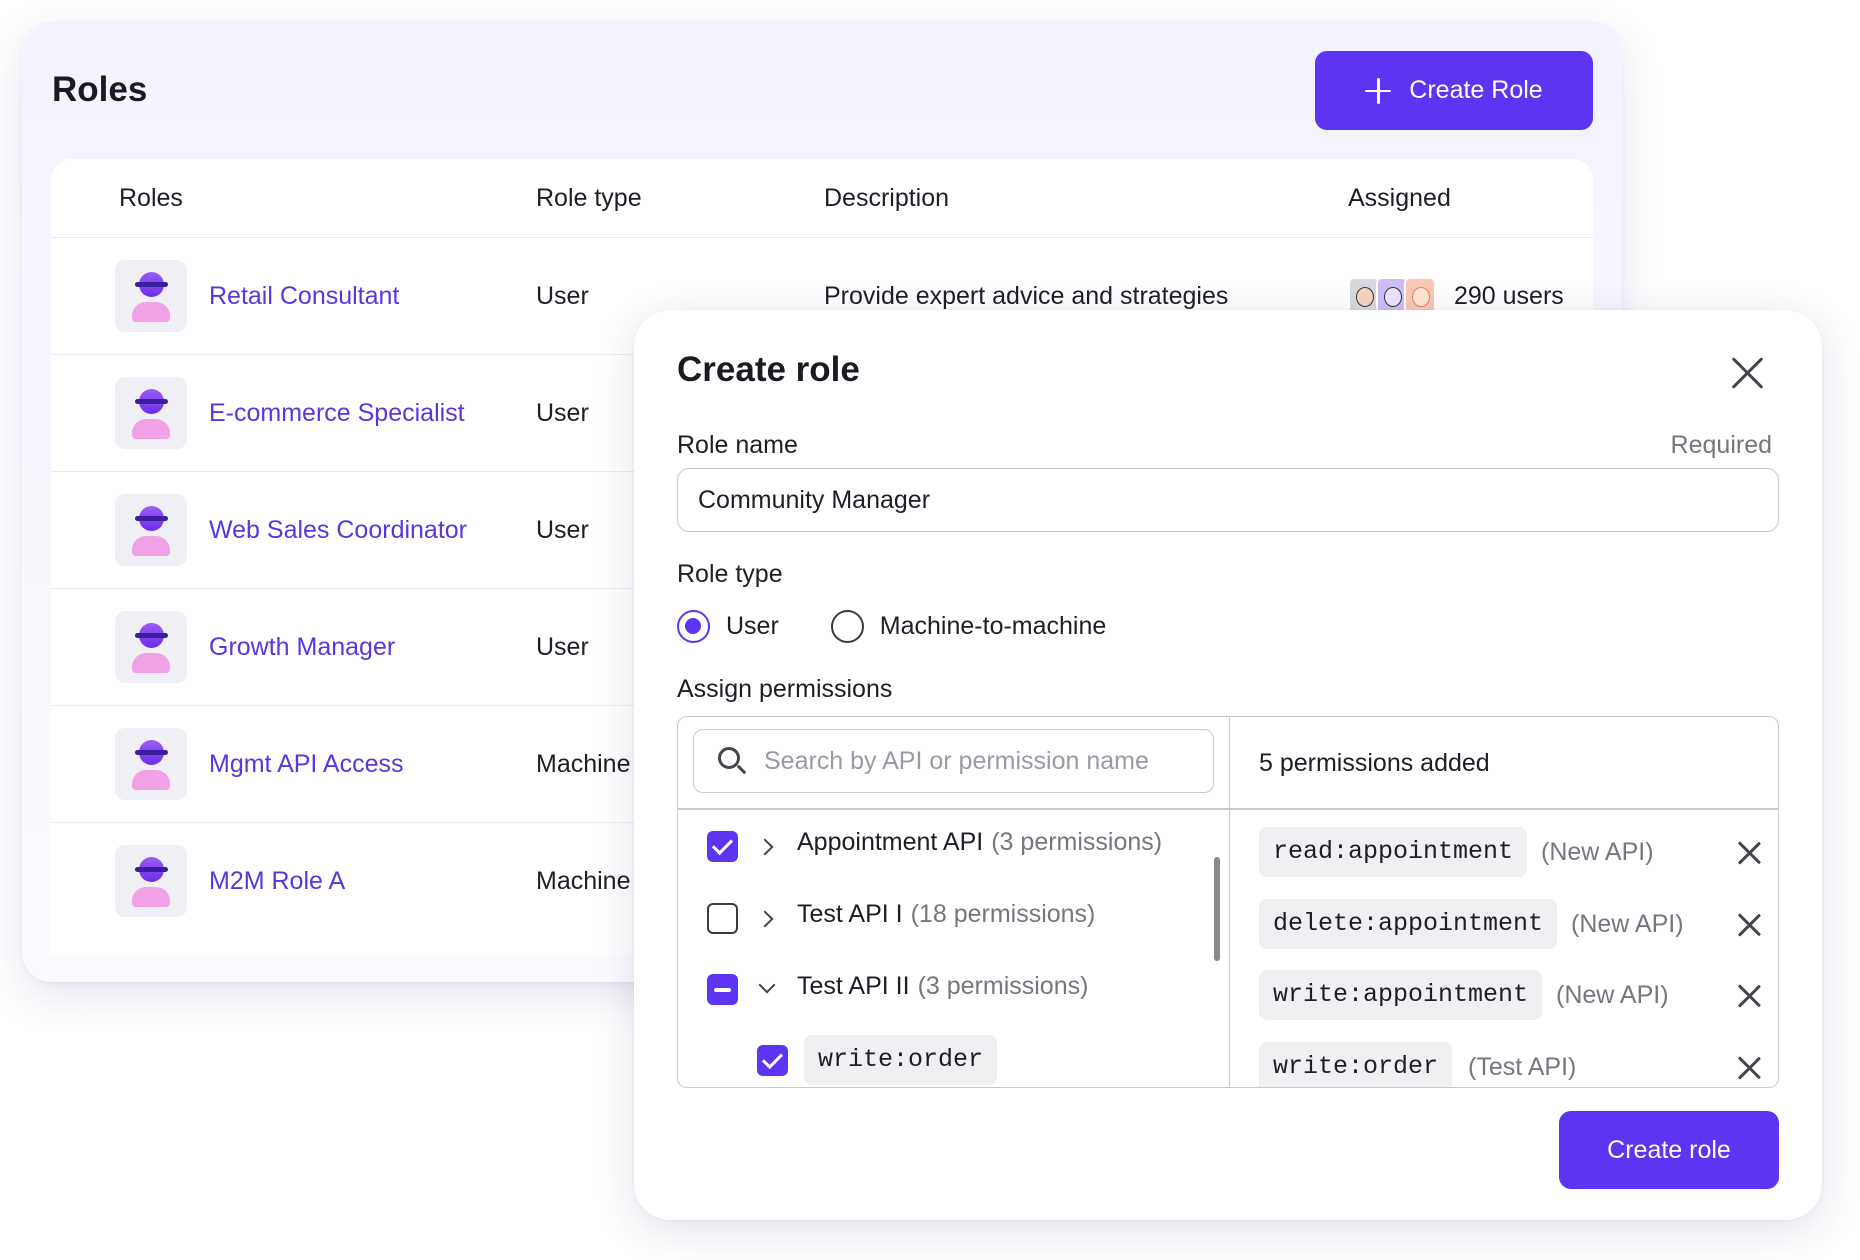 The image size is (1860, 1260). Describe the element at coordinates (151, 198) in the screenshot. I see `column-header-roles: Roles` at that location.